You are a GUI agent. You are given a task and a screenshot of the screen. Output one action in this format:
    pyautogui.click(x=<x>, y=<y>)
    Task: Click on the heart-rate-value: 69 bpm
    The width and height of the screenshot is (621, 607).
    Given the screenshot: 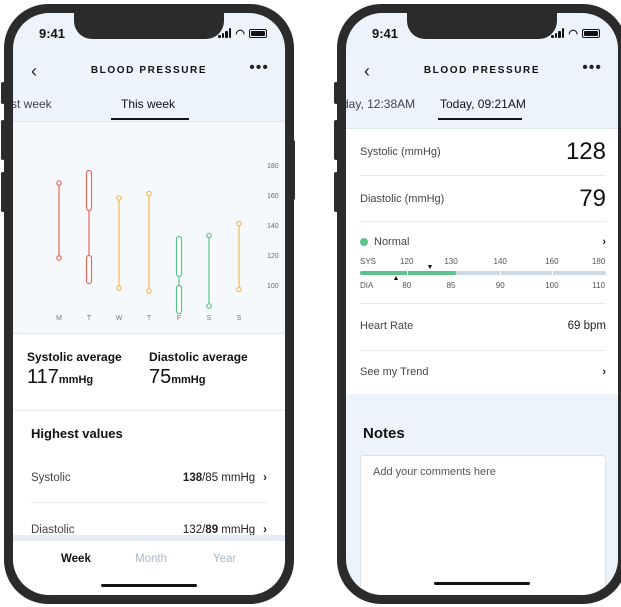 What is the action you would take?
    pyautogui.click(x=586, y=326)
    